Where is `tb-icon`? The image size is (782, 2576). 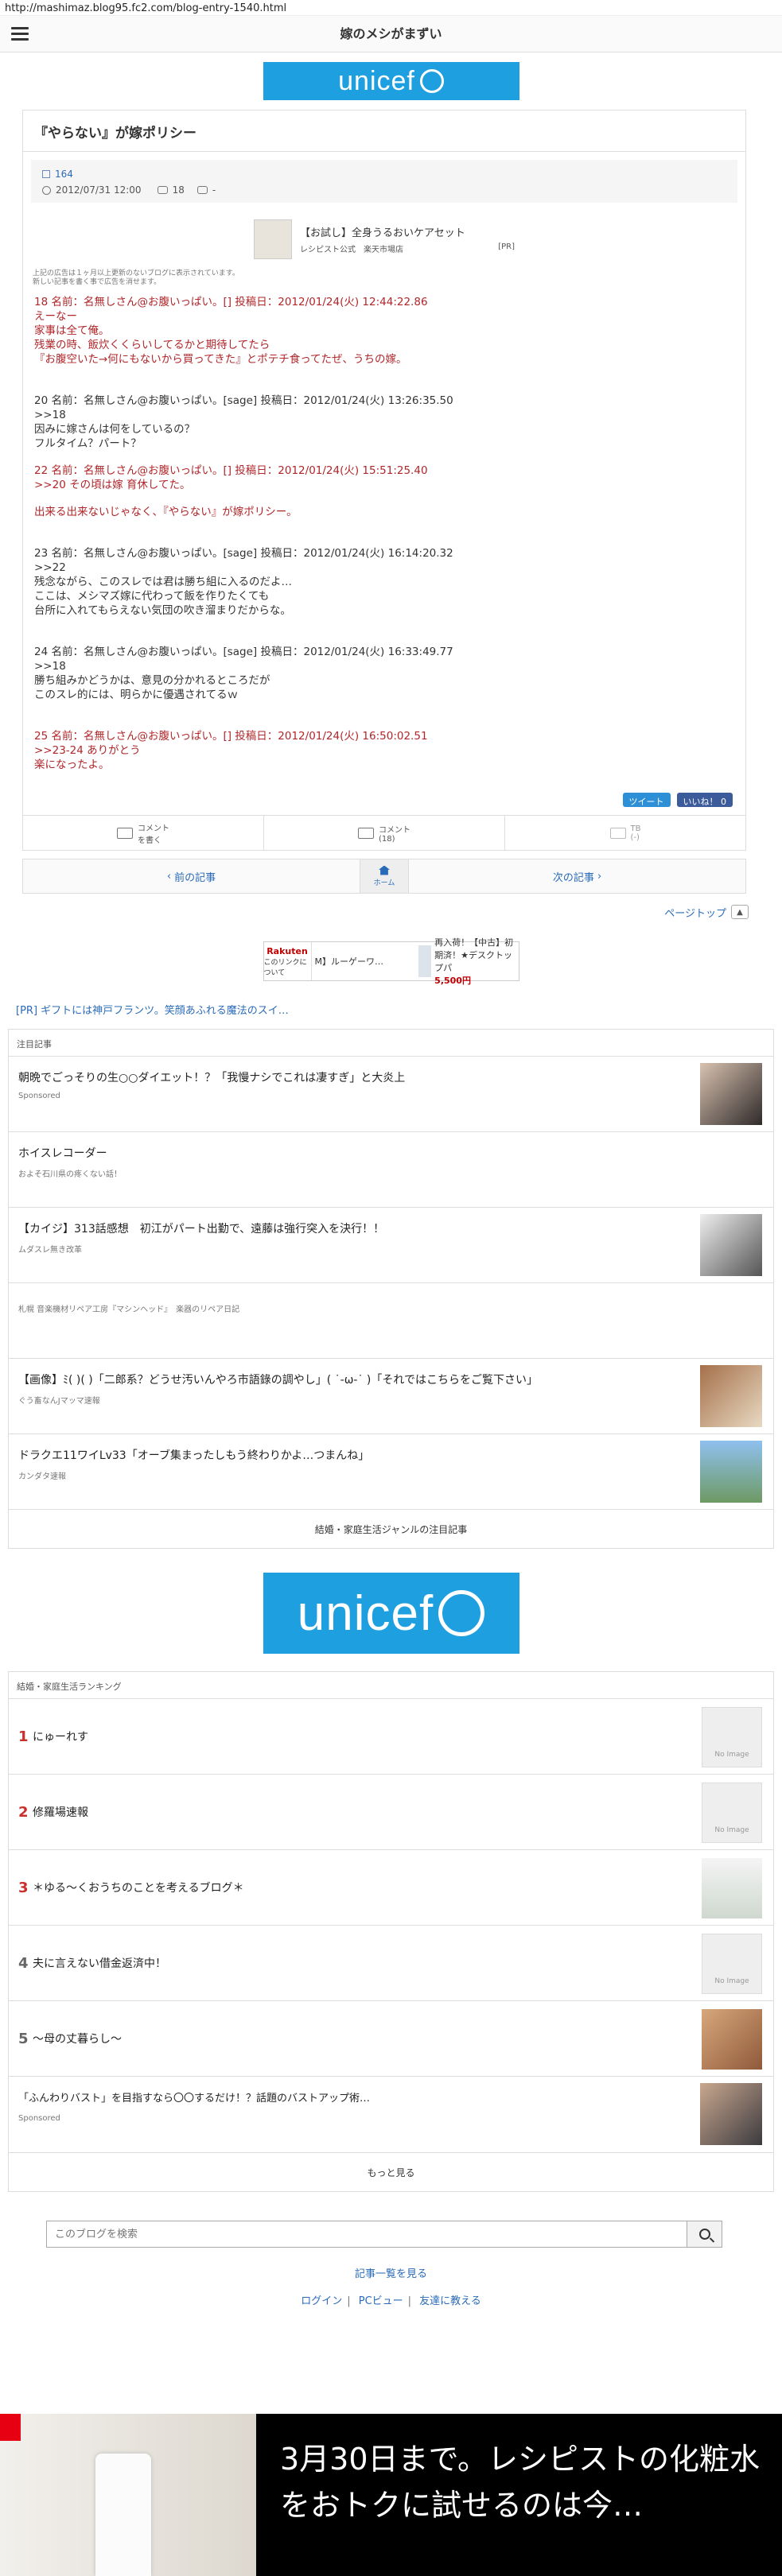 tb-icon is located at coordinates (617, 833).